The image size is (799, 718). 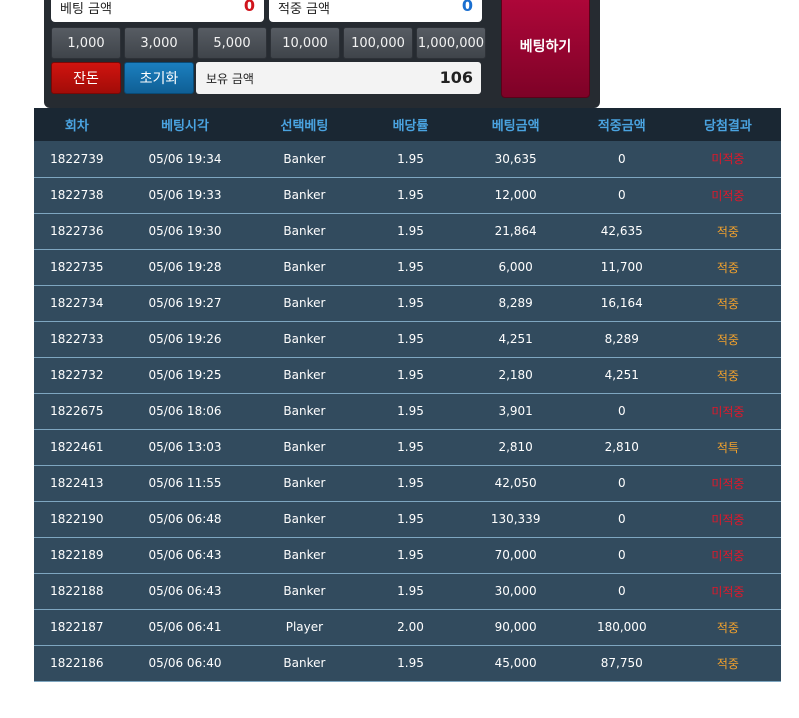 What do you see at coordinates (451, 43) in the screenshot?
I see `chip-1000000-button: 1,000,000` at bounding box center [451, 43].